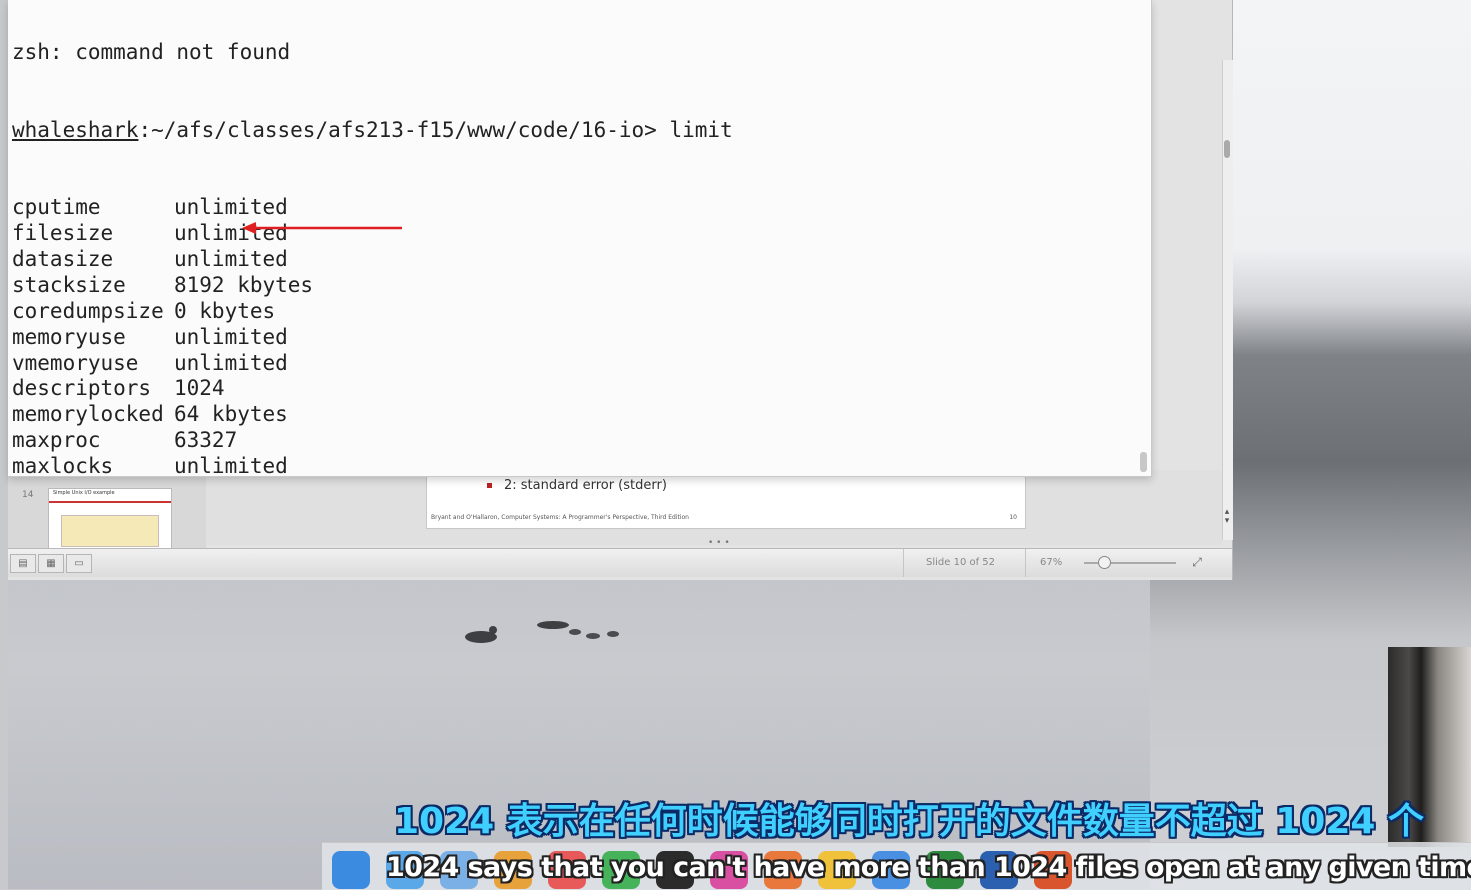  What do you see at coordinates (63, 233) in the screenshot?
I see `limit-key: filesize` at bounding box center [63, 233].